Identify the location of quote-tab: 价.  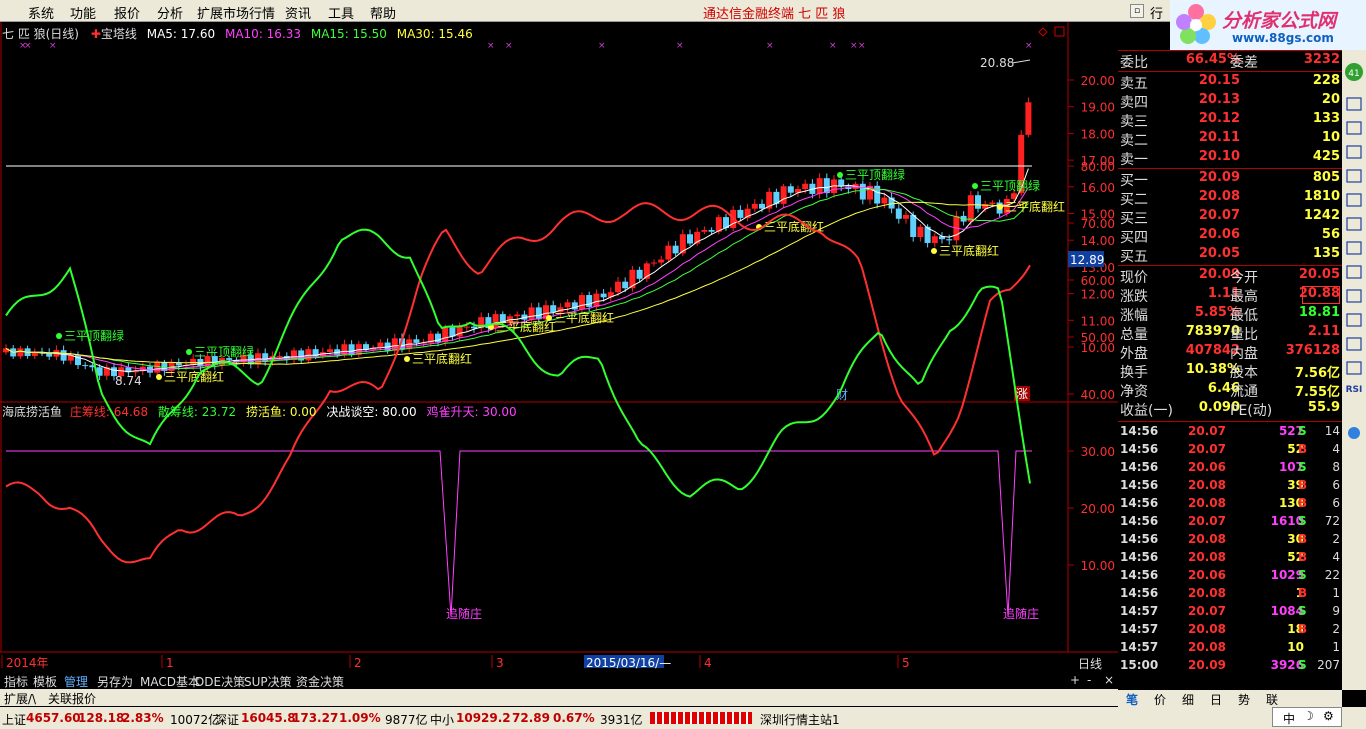
(1160, 699).